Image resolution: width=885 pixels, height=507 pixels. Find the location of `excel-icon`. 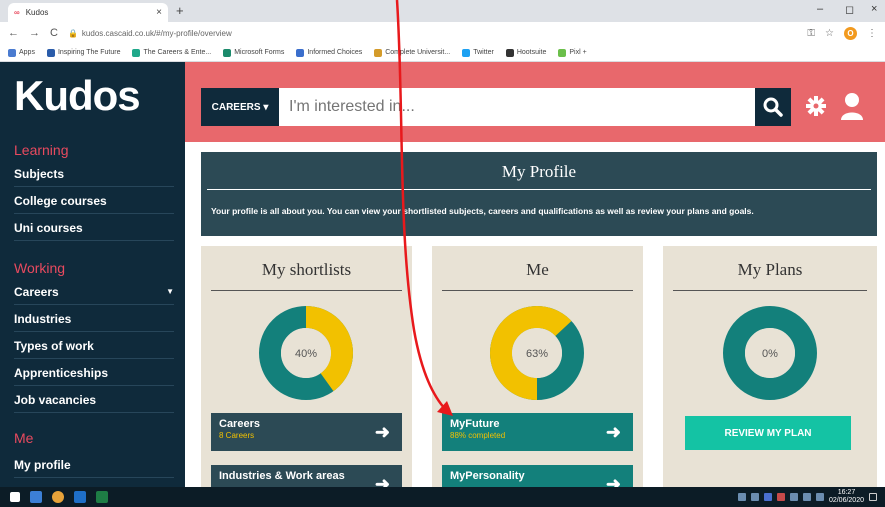

excel-icon is located at coordinates (102, 497).